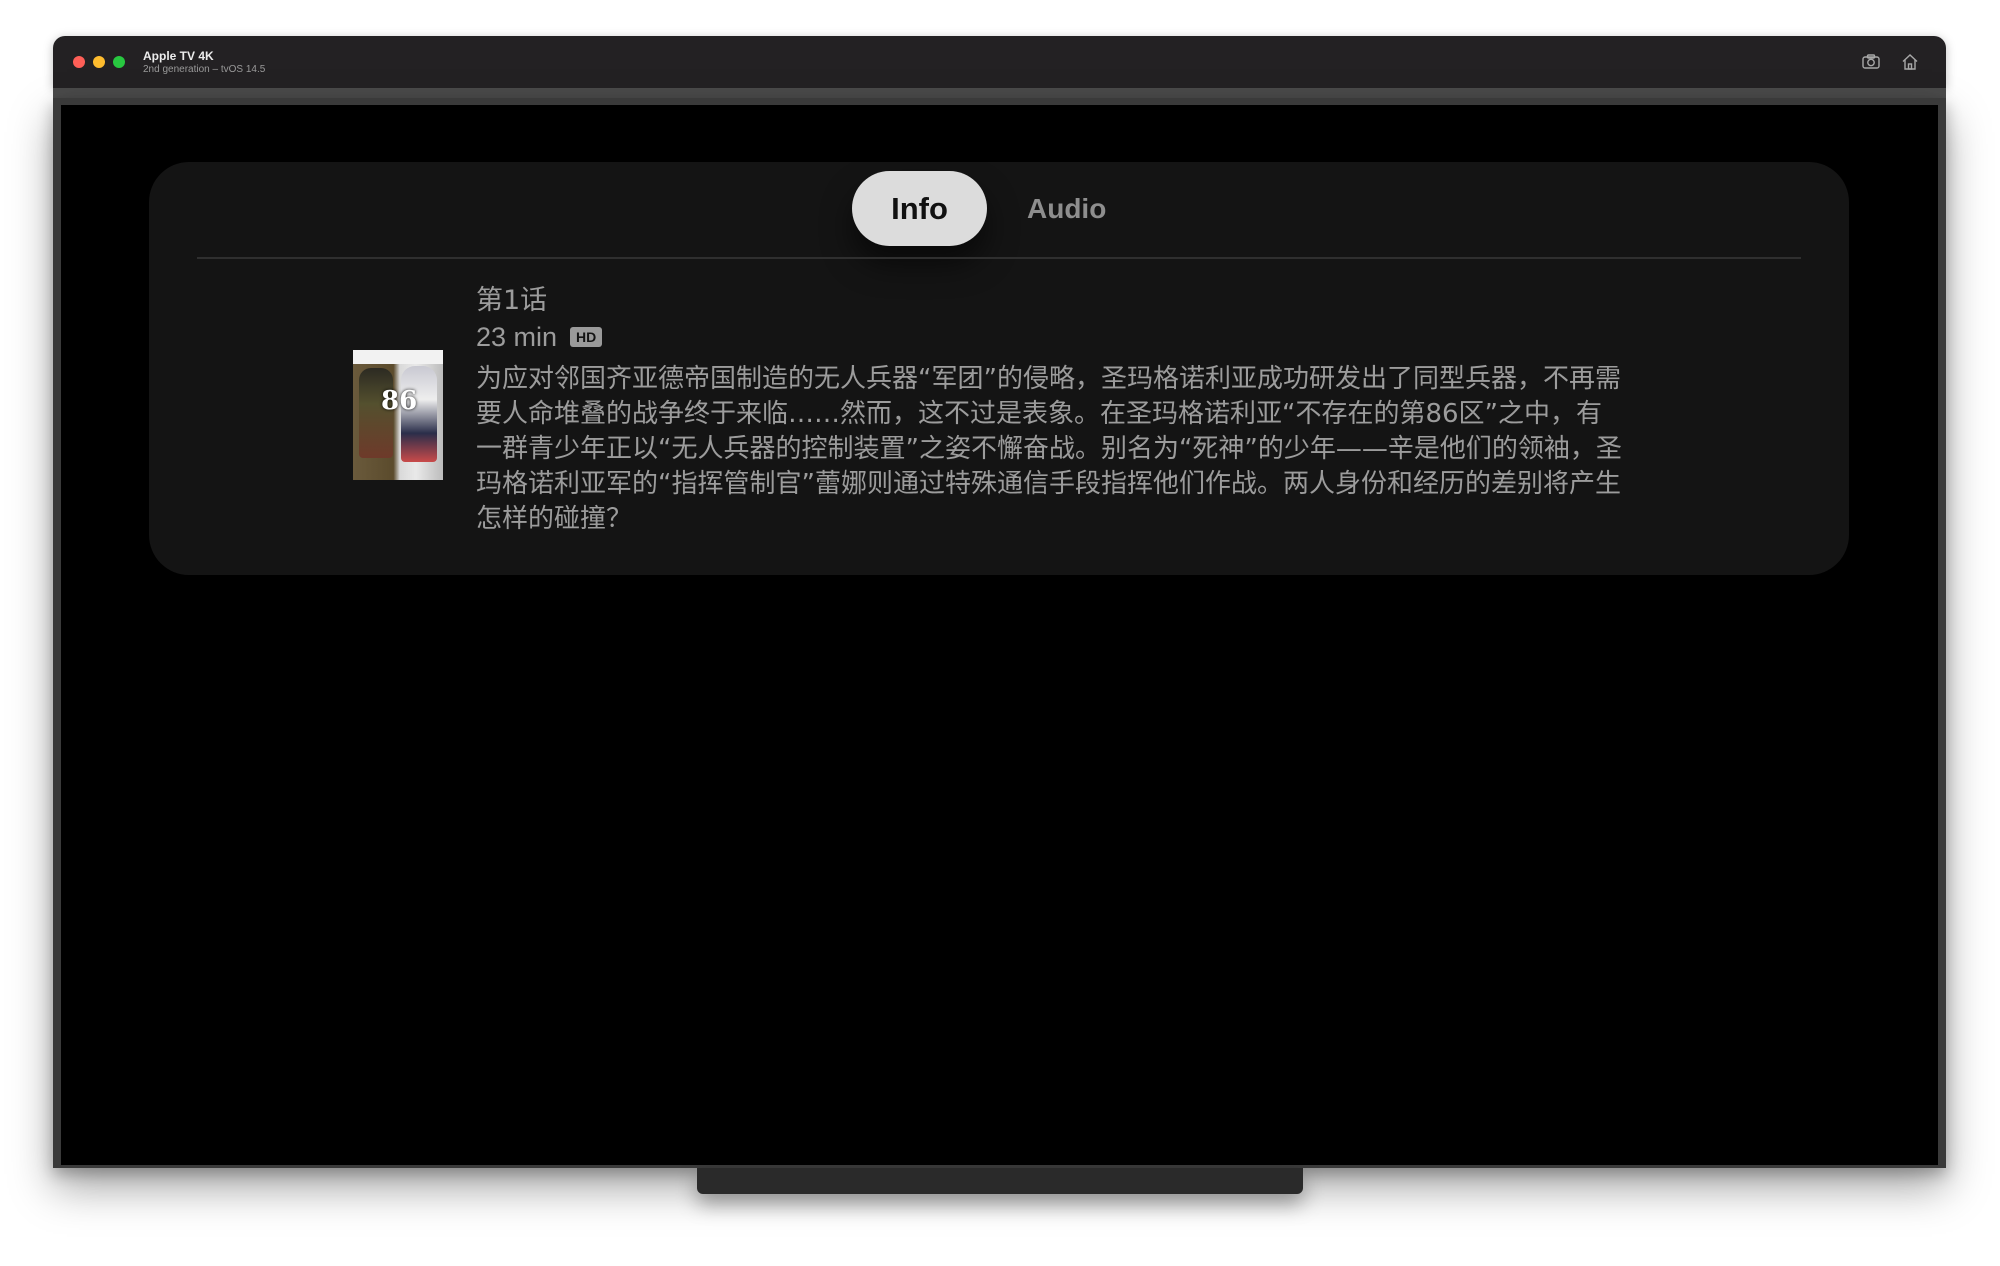 Image resolution: width=2000 pixels, height=1266 pixels. What do you see at coordinates (79, 62) in the screenshot?
I see `close-window-button` at bounding box center [79, 62].